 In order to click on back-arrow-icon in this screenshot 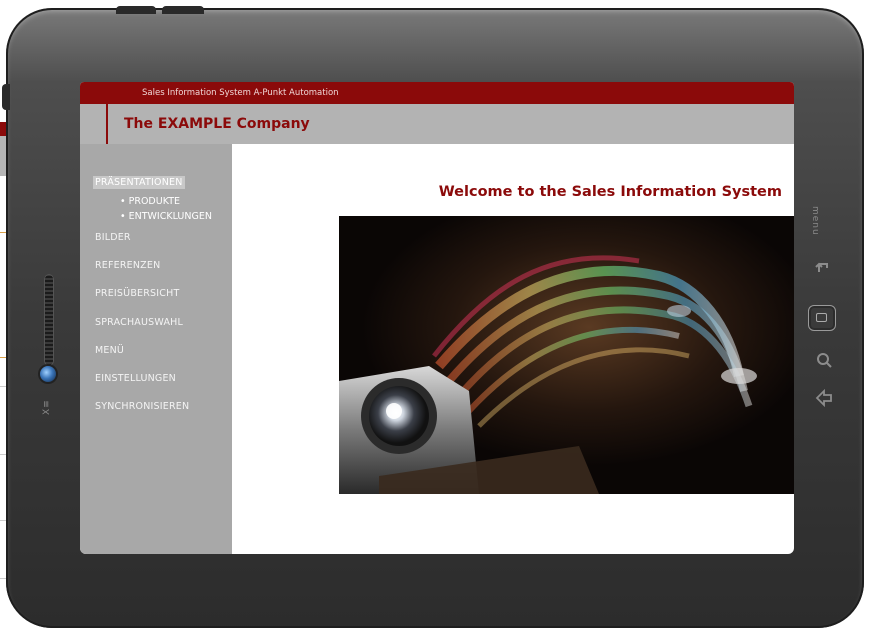, I will do `click(824, 268)`.